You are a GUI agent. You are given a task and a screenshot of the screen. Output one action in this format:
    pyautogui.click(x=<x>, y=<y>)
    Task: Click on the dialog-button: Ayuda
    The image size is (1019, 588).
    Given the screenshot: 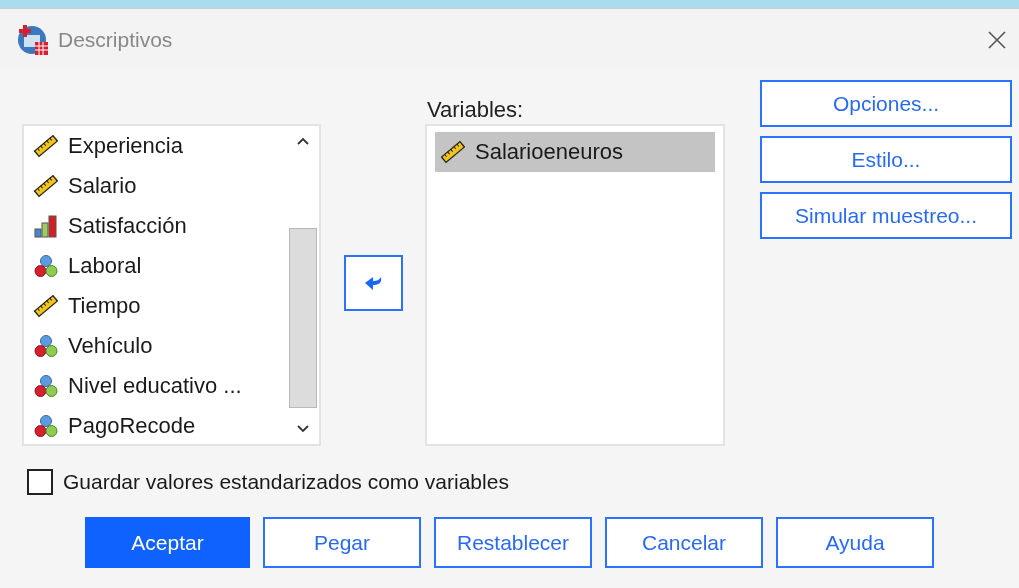 What is the action you would take?
    pyautogui.click(x=855, y=542)
    